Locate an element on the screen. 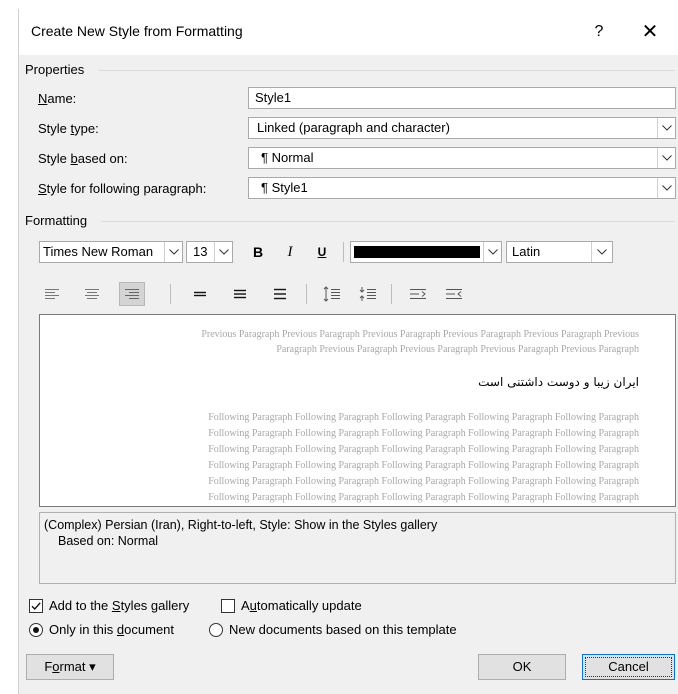 The height and width of the screenshot is (694, 678). new-documents-label: New documents based on this template is located at coordinates (343, 629).